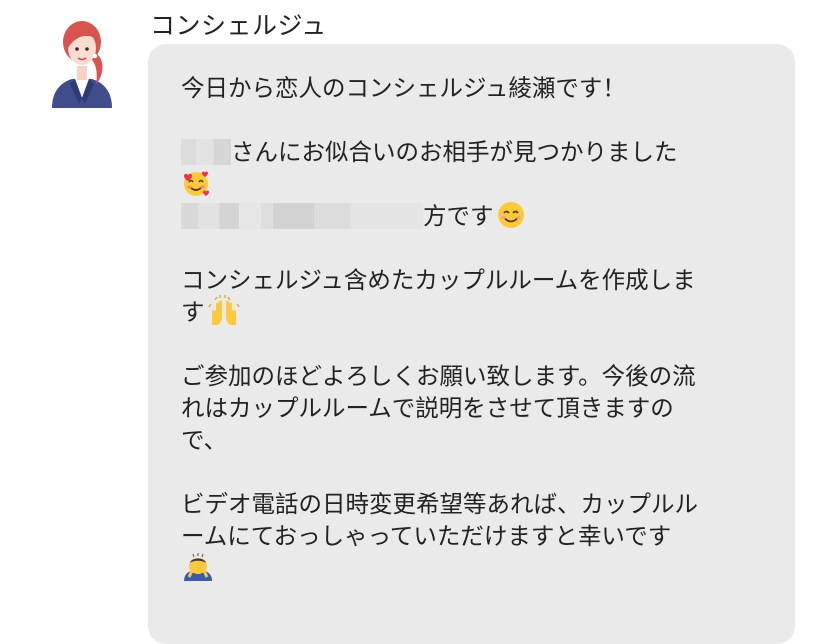  I want to click on message-line: ームにておっしゃっていただけますと幸いです, so click(426, 536).